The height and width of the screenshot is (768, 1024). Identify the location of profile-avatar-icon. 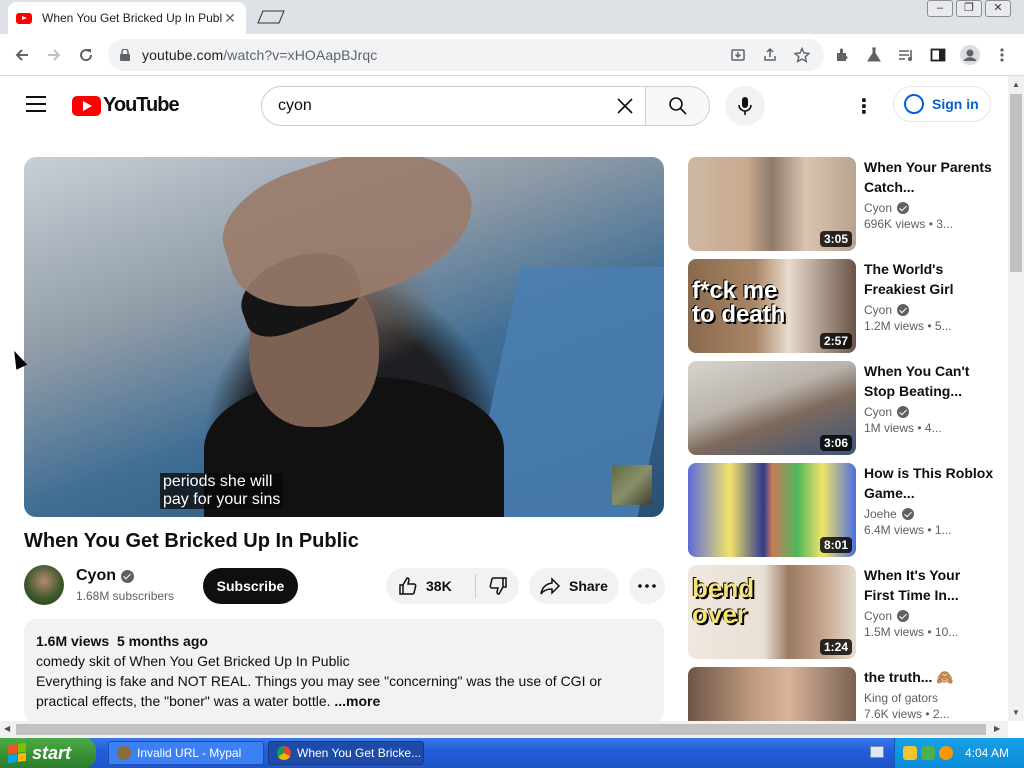
(970, 55).